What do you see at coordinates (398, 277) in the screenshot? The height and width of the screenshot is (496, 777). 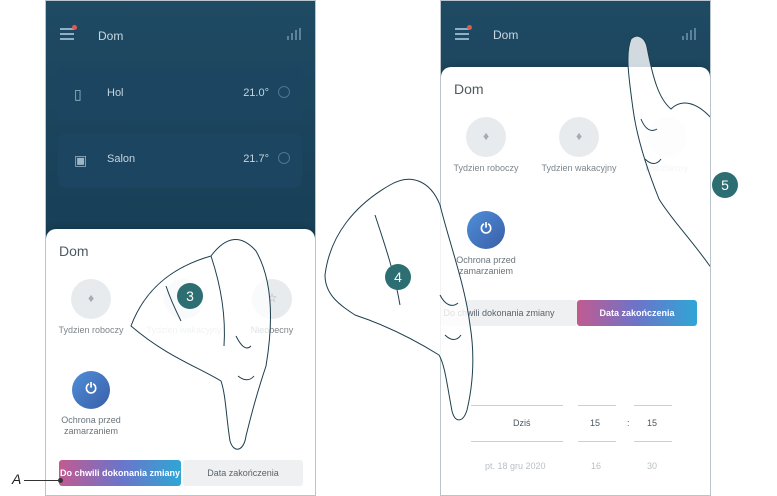 I see `step-badge: 4` at bounding box center [398, 277].